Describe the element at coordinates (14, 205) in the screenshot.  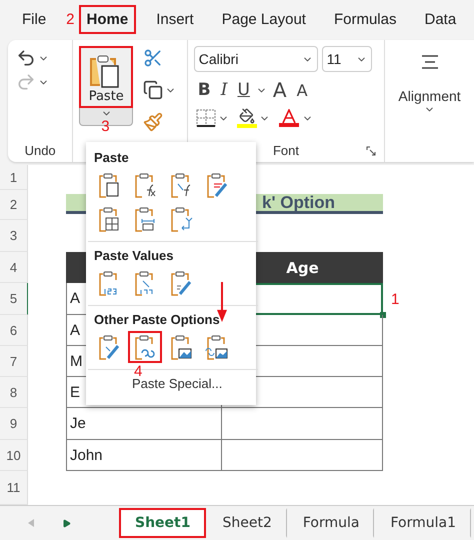
I see `row-number: 2` at that location.